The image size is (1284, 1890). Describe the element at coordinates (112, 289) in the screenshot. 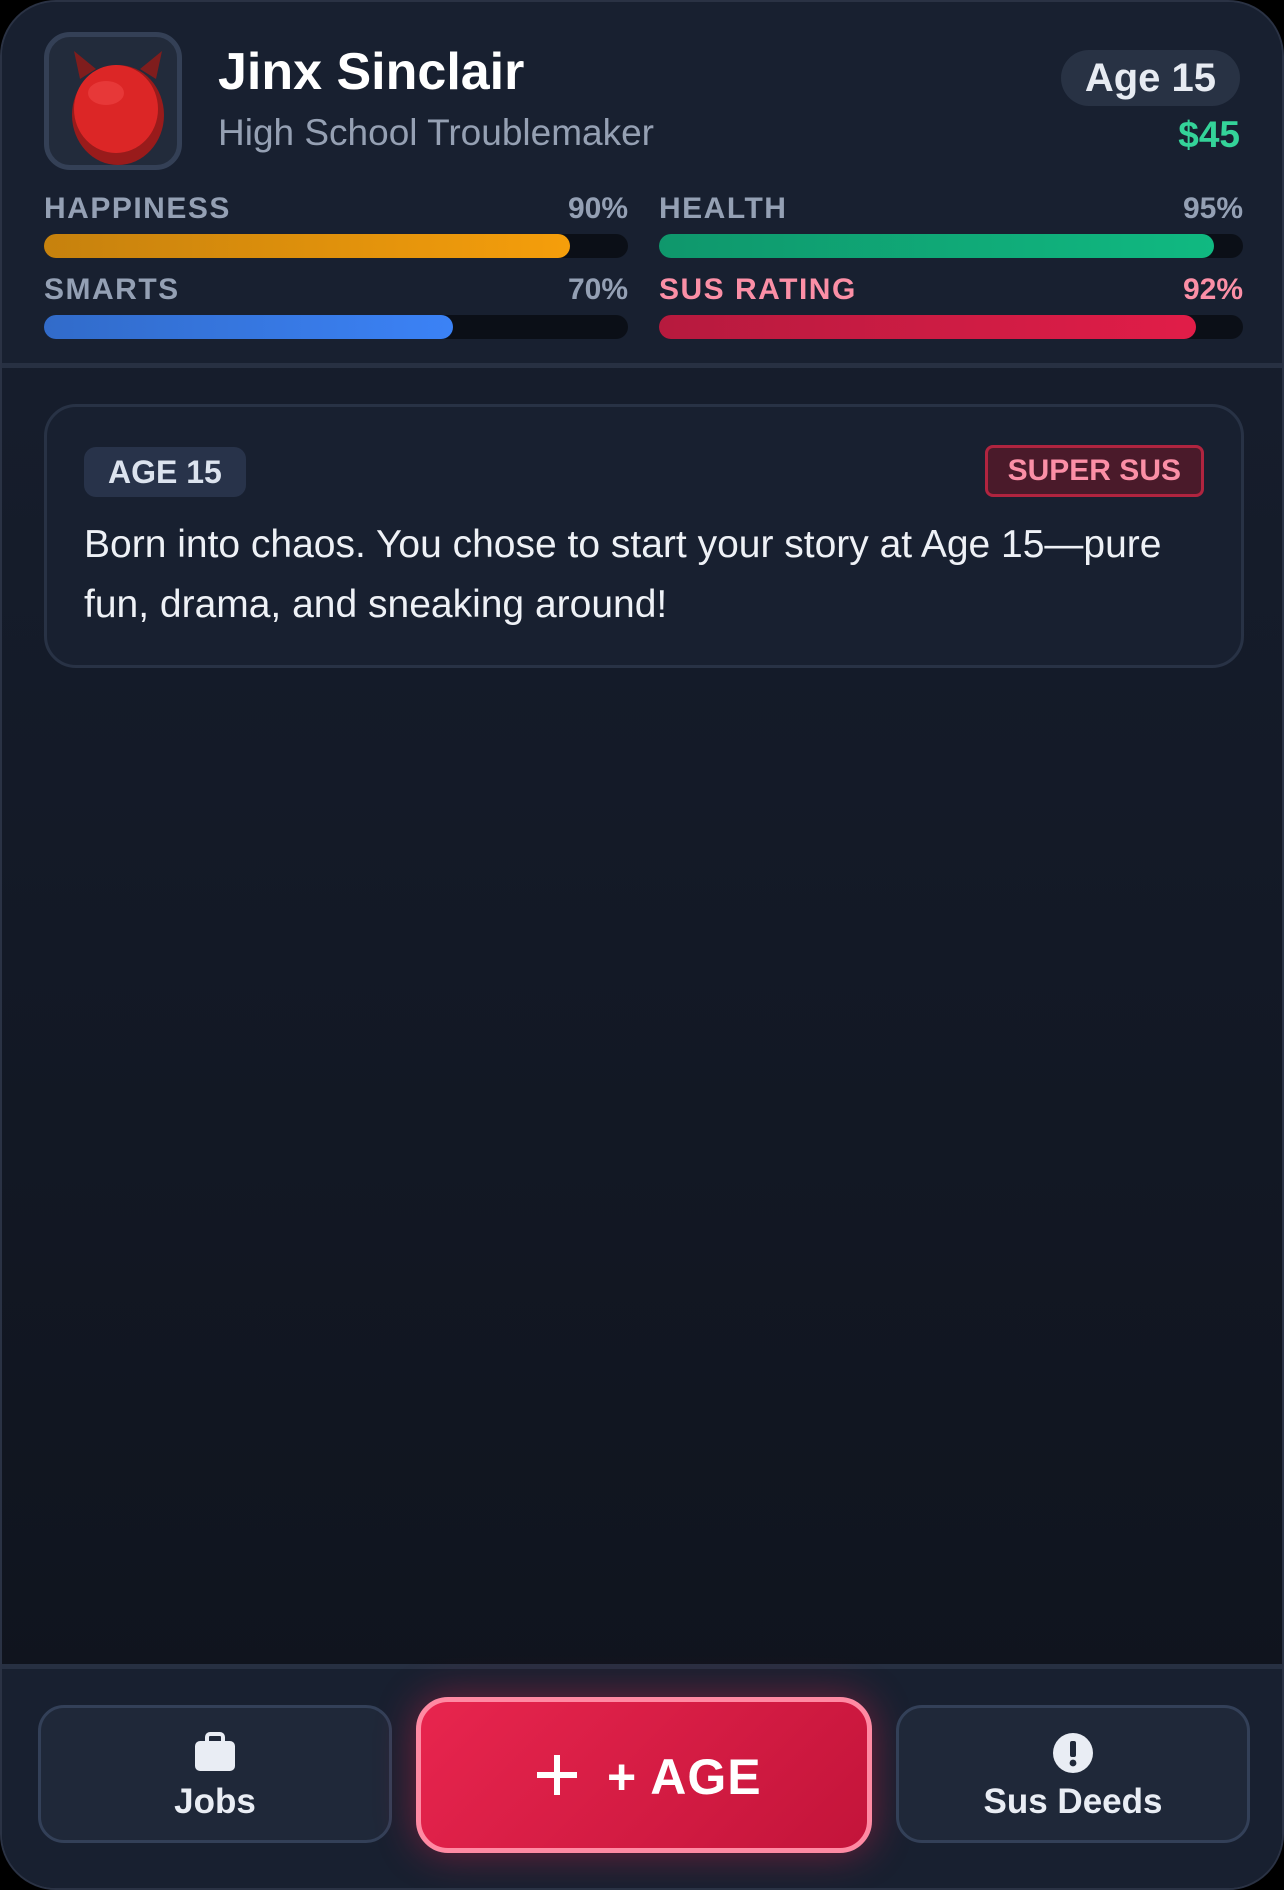

I see `stat-label: SMARTS` at that location.